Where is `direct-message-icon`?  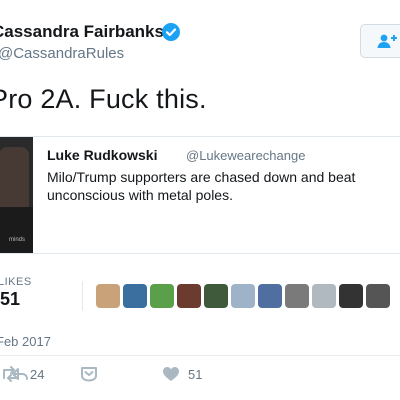 direct-message-icon is located at coordinates (89, 374).